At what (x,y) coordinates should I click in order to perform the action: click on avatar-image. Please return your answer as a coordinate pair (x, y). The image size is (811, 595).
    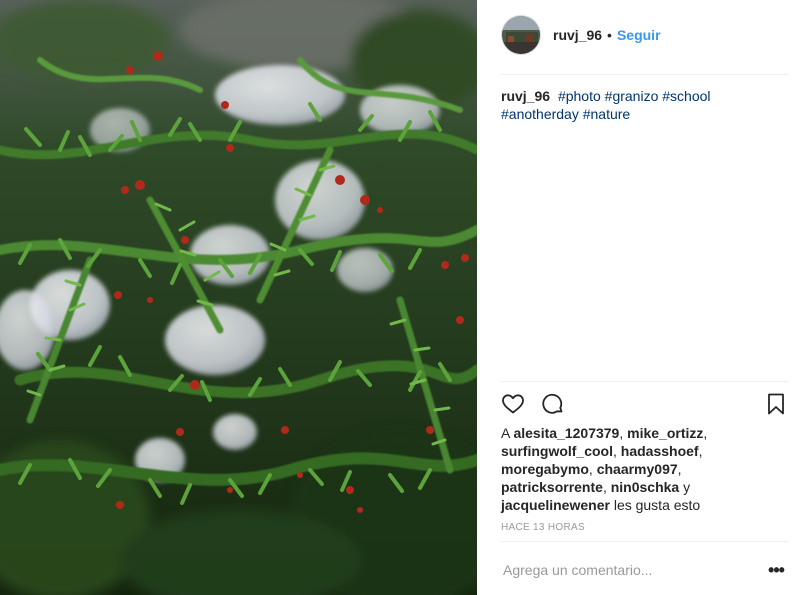
    Looking at the image, I should click on (521, 35).